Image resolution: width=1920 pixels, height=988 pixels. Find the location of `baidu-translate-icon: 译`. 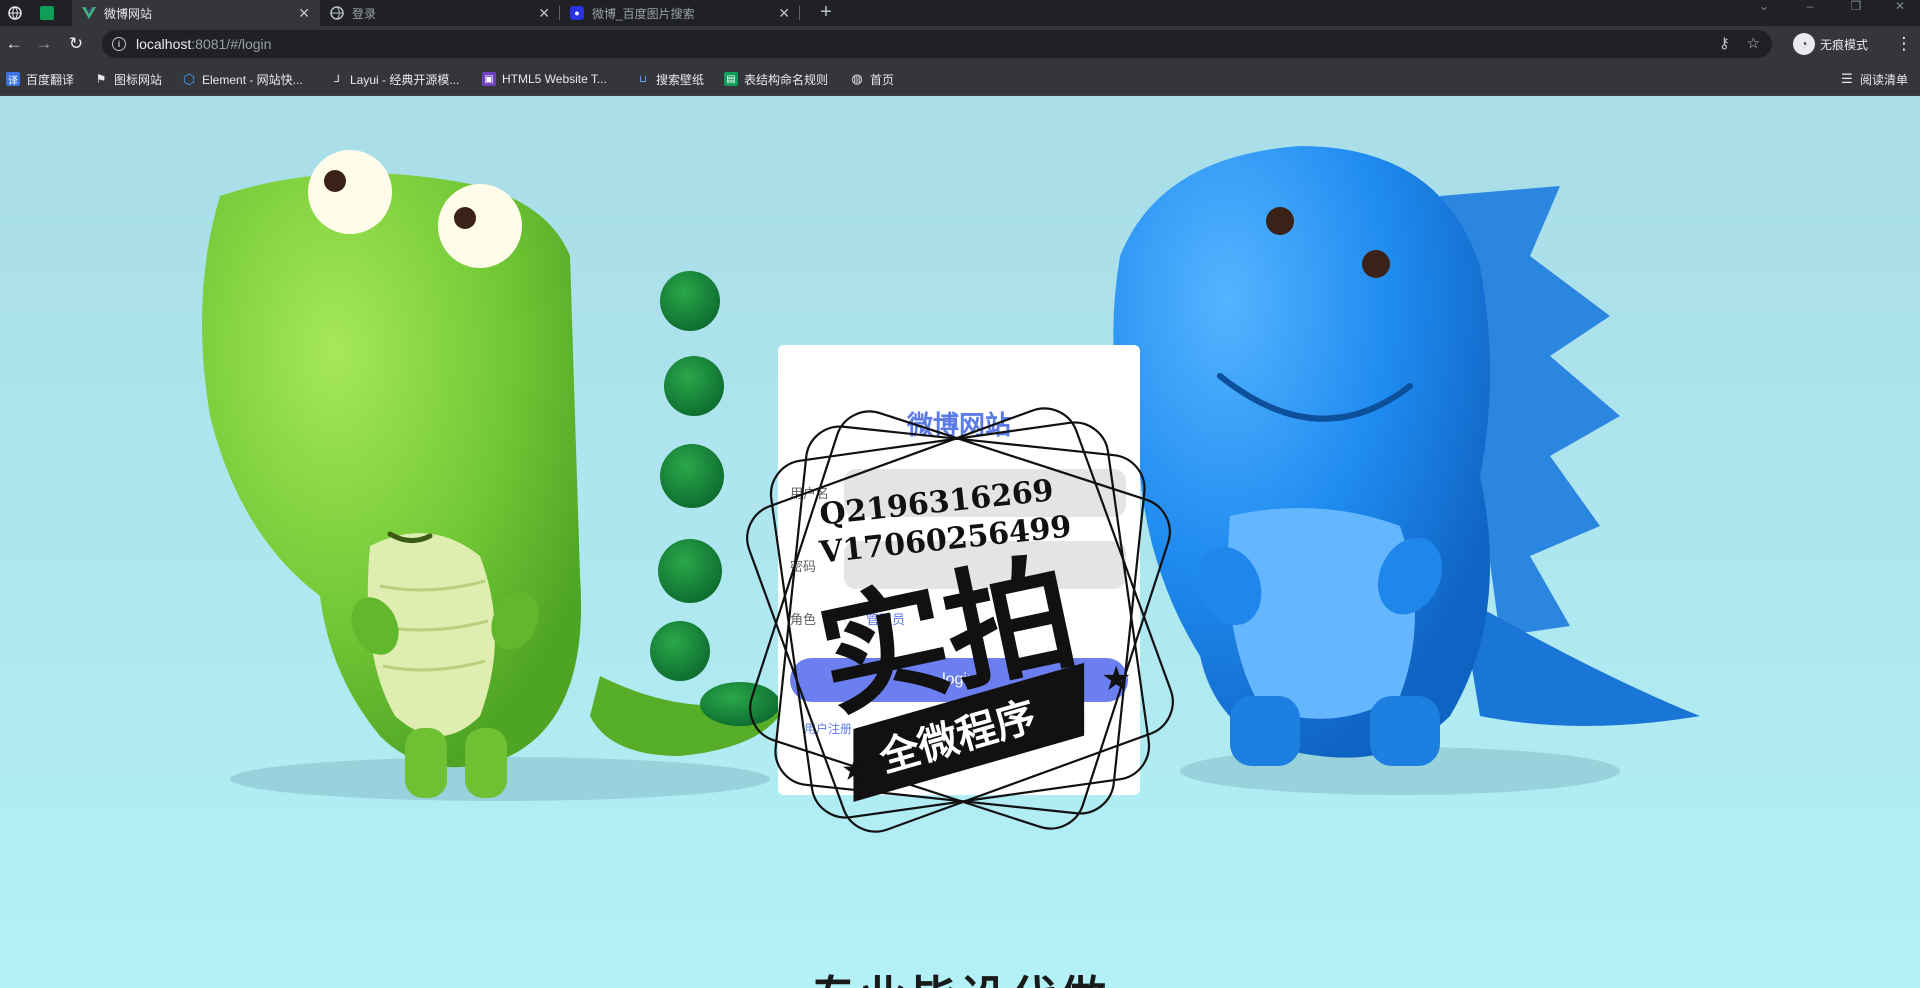

baidu-translate-icon: 译 is located at coordinates (13, 79).